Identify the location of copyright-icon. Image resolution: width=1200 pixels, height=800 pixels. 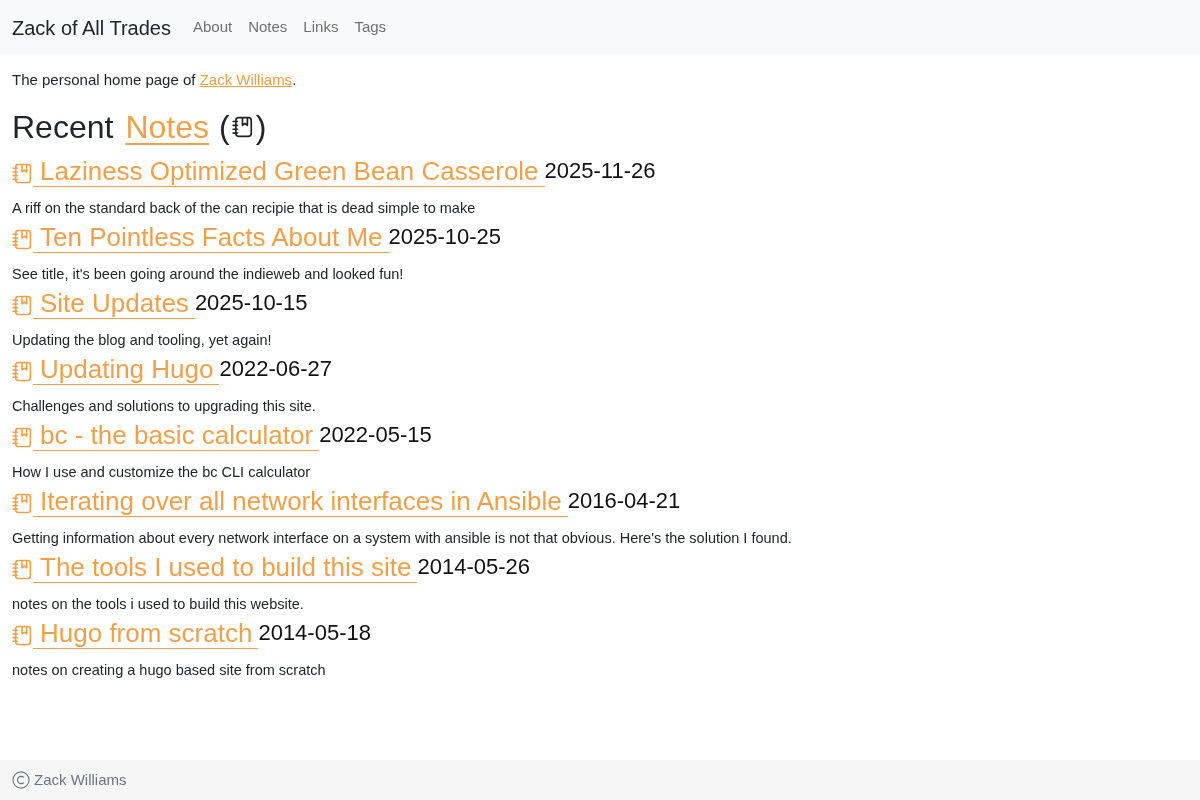
(21, 780).